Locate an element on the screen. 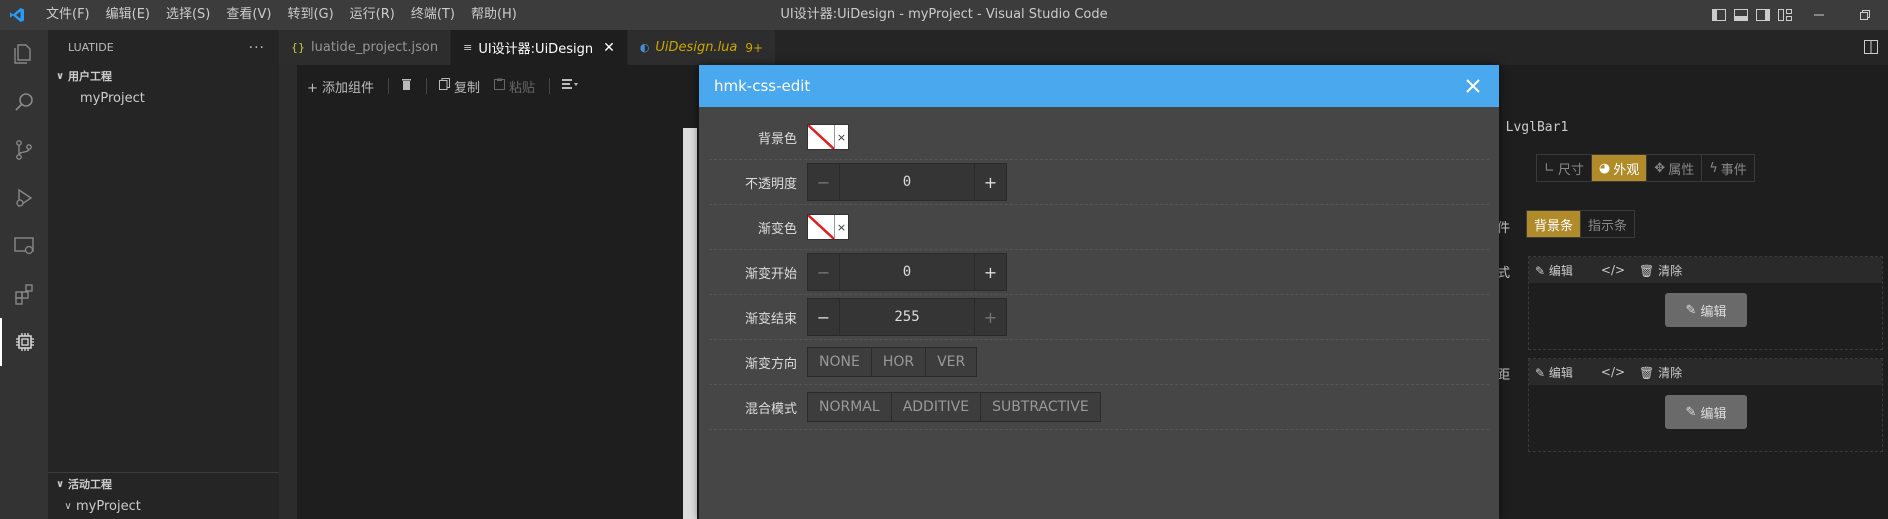 The height and width of the screenshot is (519, 1888). grad-dir-options: NONE HOR VER is located at coordinates (892, 362).